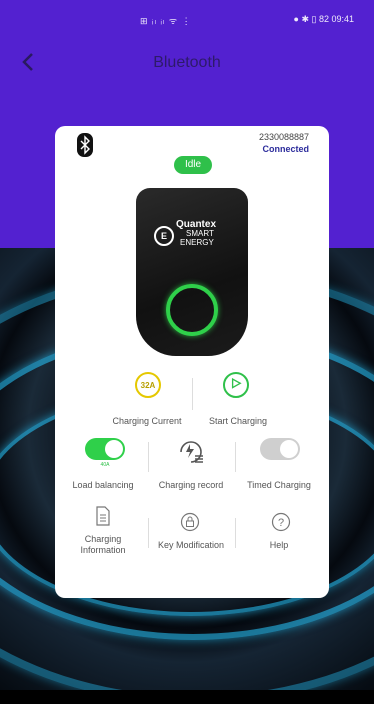 The width and height of the screenshot is (374, 704). I want to click on charging-record-icon, so click(191, 452).